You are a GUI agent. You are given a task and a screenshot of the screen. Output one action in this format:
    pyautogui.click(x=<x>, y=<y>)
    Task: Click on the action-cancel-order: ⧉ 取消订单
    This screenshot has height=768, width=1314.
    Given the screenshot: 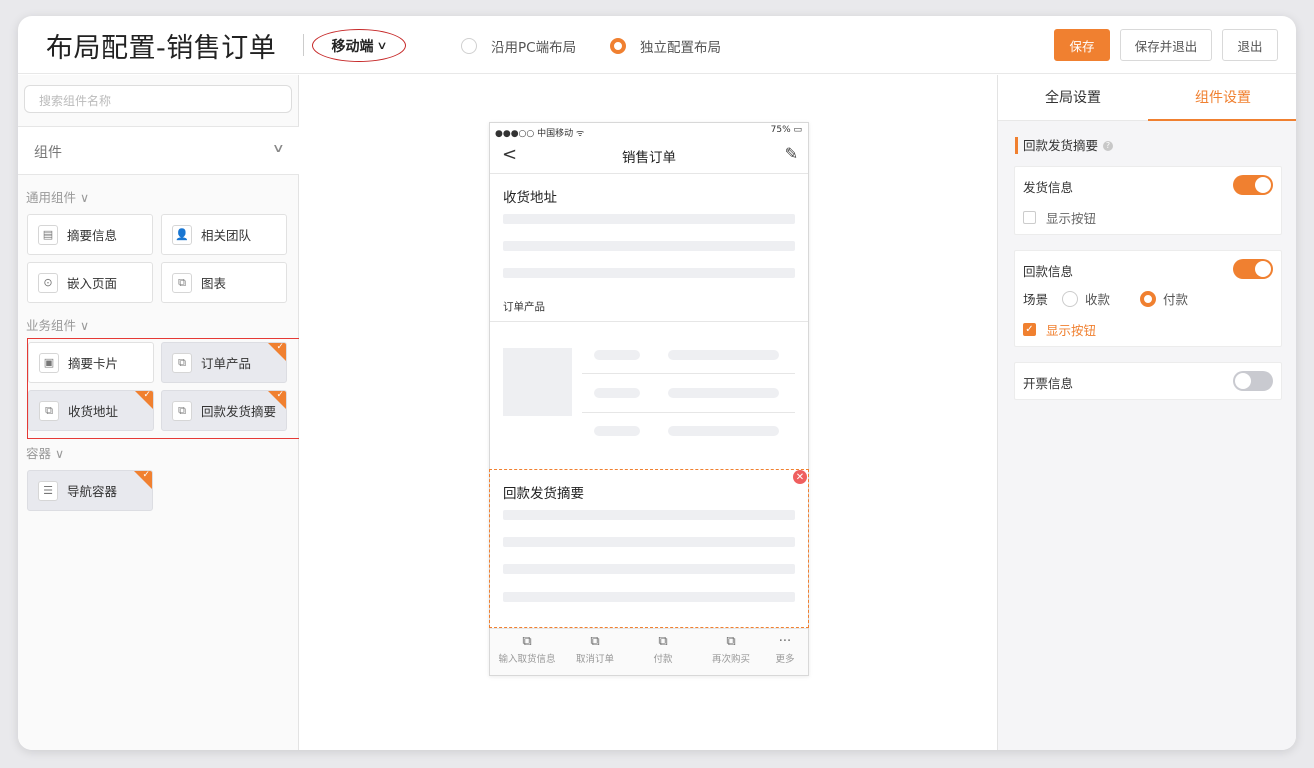 What is the action you would take?
    pyautogui.click(x=595, y=649)
    